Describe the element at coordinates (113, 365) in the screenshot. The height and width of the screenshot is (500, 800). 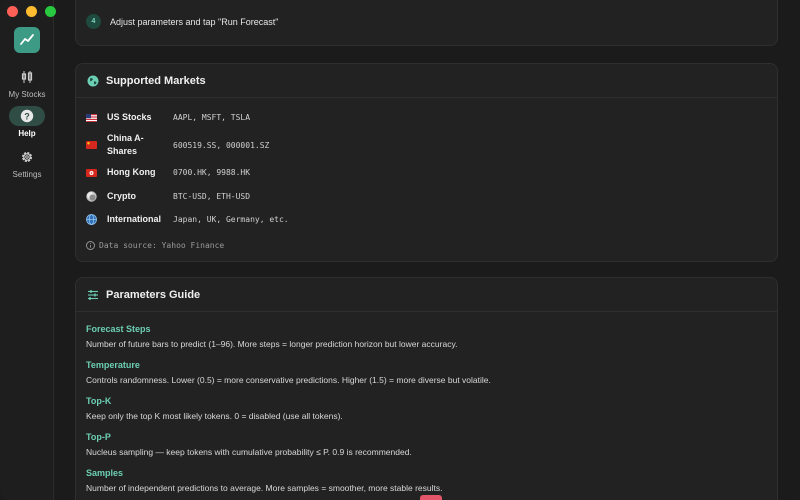
I see `param-name: Temperature` at that location.